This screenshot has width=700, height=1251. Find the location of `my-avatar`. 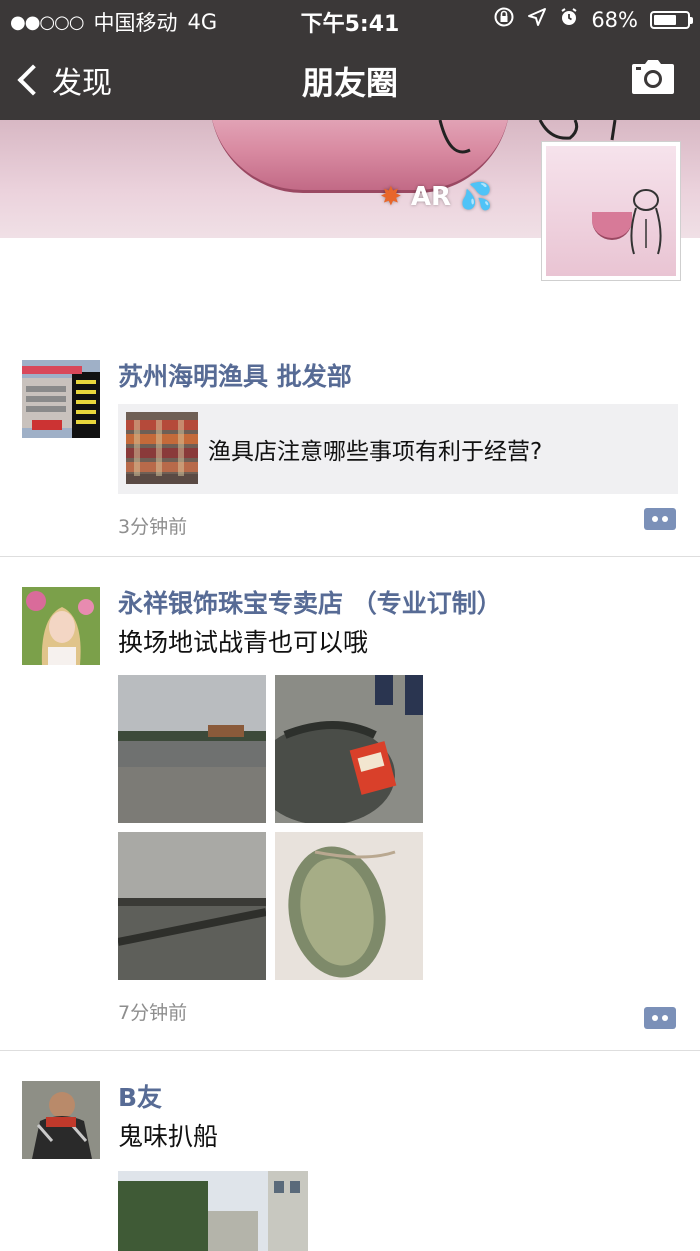

my-avatar is located at coordinates (611, 211).